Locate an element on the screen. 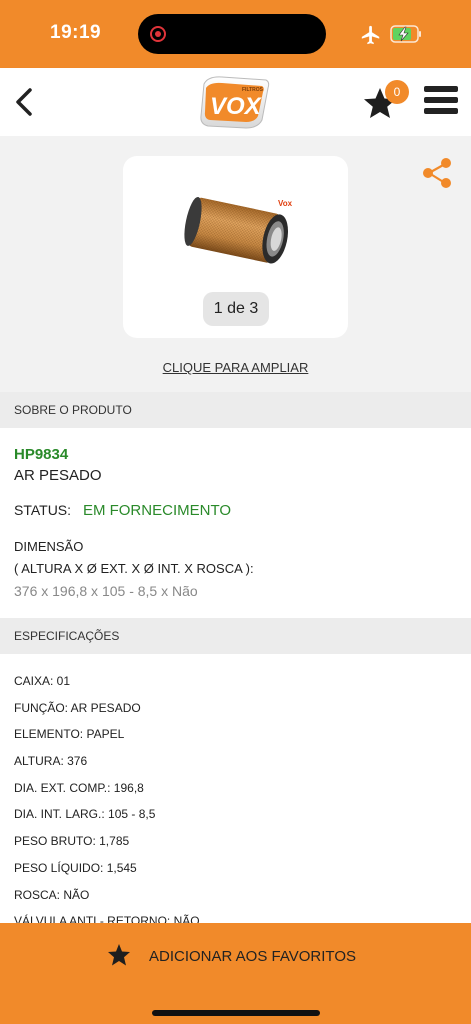  dimension-title: DIMENSÃO is located at coordinates (49, 546).